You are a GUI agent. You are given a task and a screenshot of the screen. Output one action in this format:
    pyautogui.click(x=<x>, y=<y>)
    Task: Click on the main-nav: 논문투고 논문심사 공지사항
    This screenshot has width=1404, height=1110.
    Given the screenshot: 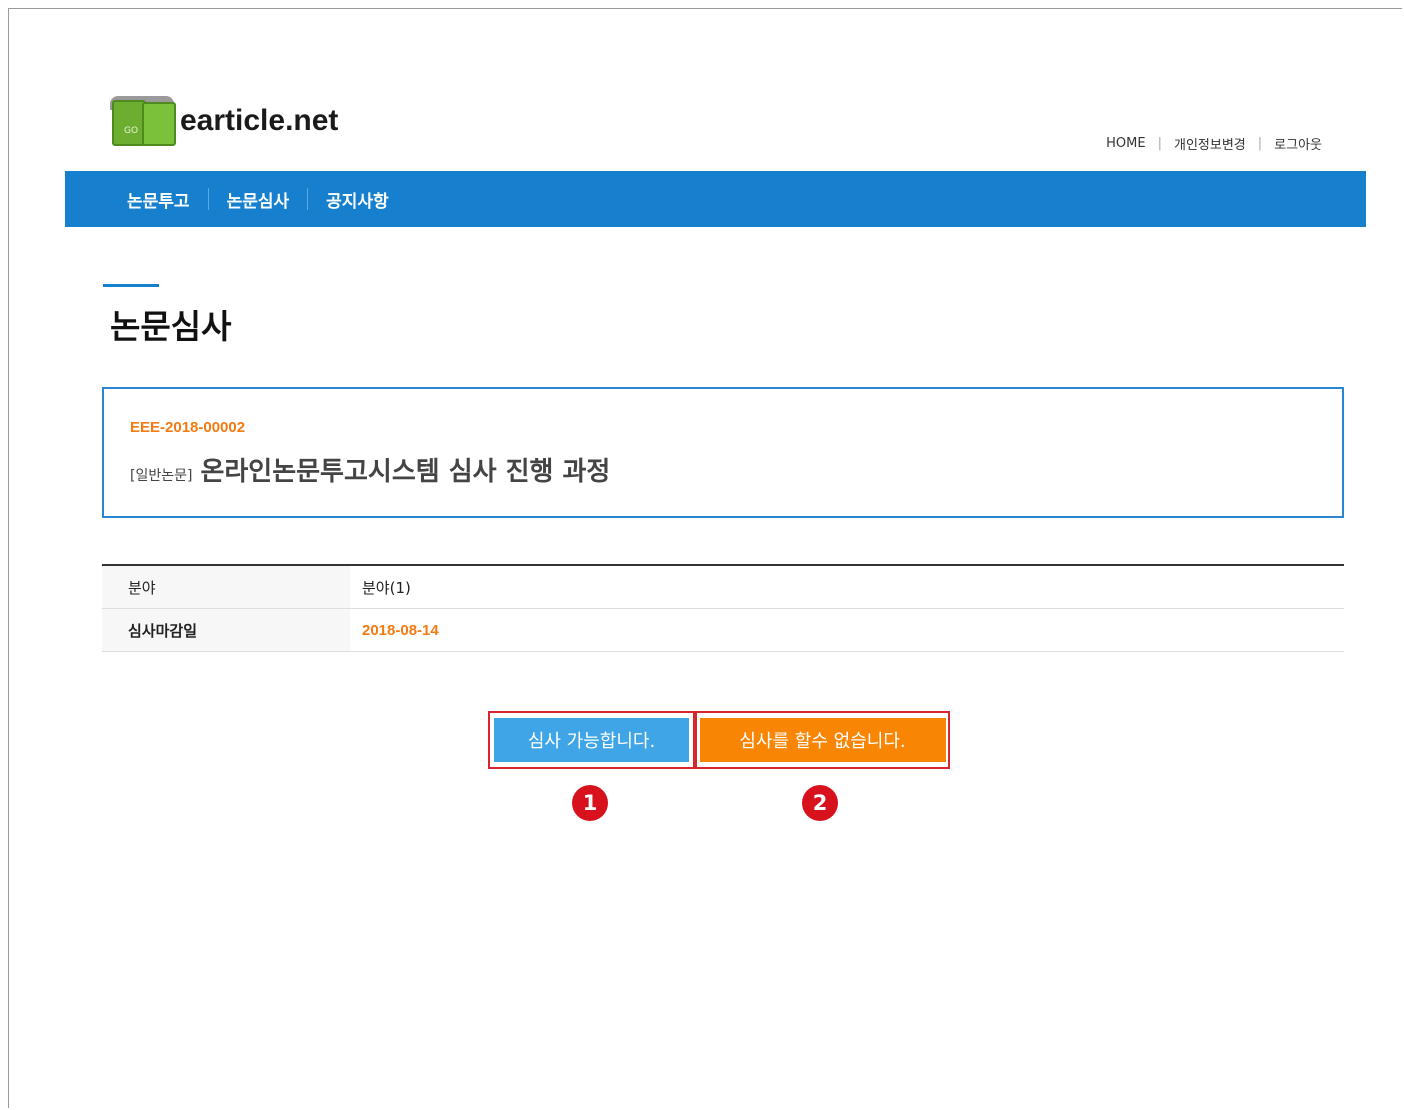 What is the action you would take?
    pyautogui.click(x=715, y=199)
    